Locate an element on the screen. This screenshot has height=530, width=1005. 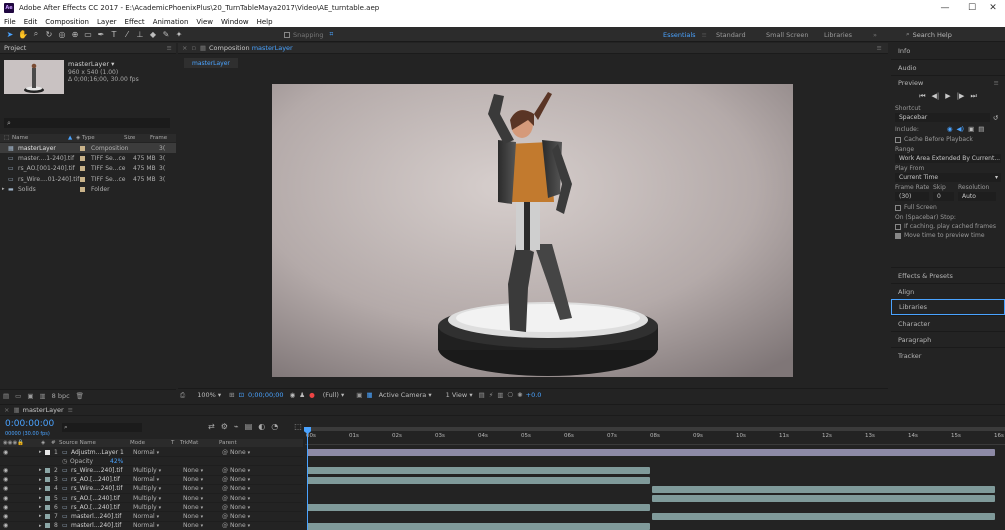
shortcut-select: Spacebar is located at coordinates (942, 117).